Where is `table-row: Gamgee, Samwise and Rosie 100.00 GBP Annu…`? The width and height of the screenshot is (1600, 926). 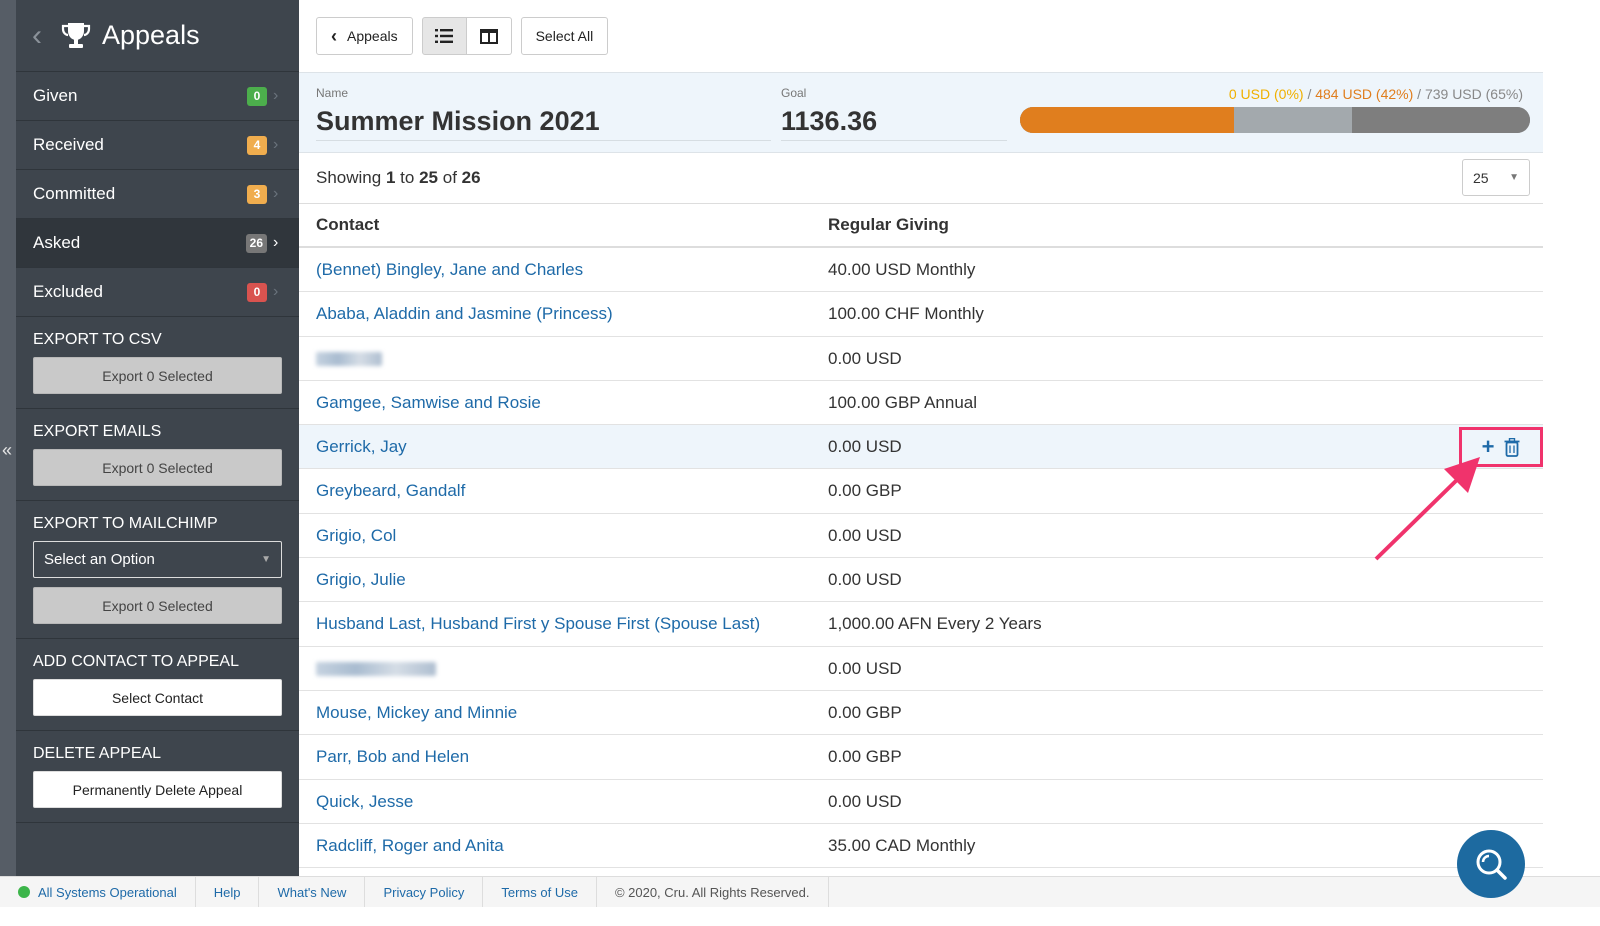 table-row: Gamgee, Samwise and Rosie 100.00 GBP Annu… is located at coordinates (921, 403).